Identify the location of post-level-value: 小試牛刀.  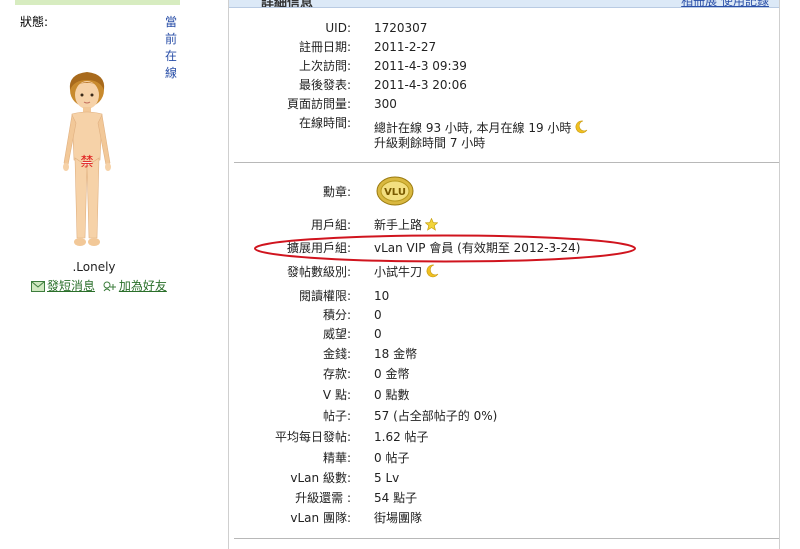
(406, 272).